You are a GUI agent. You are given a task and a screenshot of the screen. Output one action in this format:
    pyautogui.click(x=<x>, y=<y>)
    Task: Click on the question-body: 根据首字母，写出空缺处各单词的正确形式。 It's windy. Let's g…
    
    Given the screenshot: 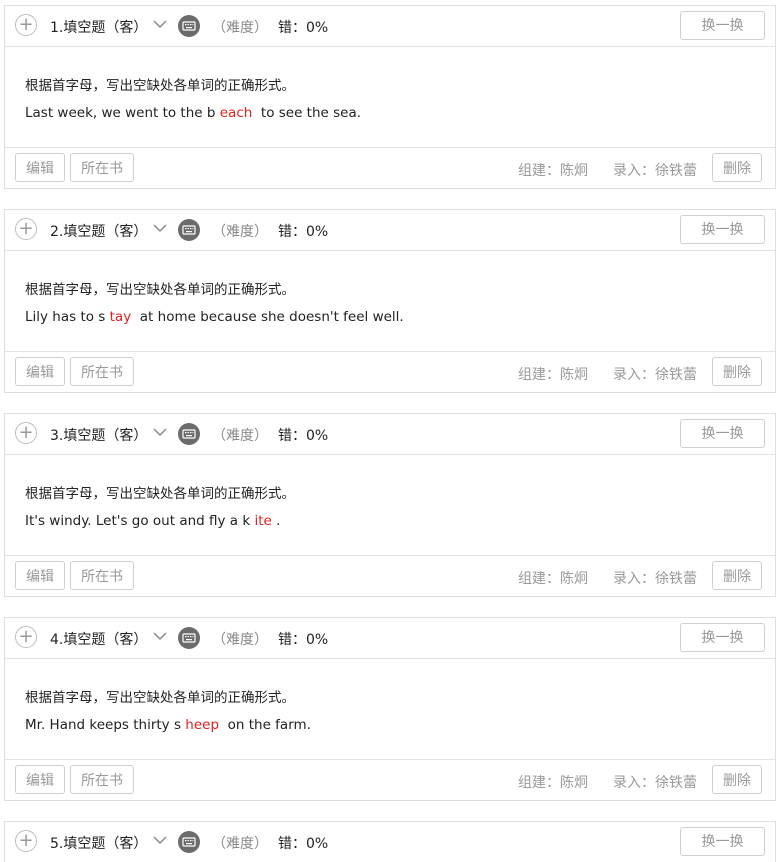 What is the action you would take?
    pyautogui.click(x=390, y=505)
    